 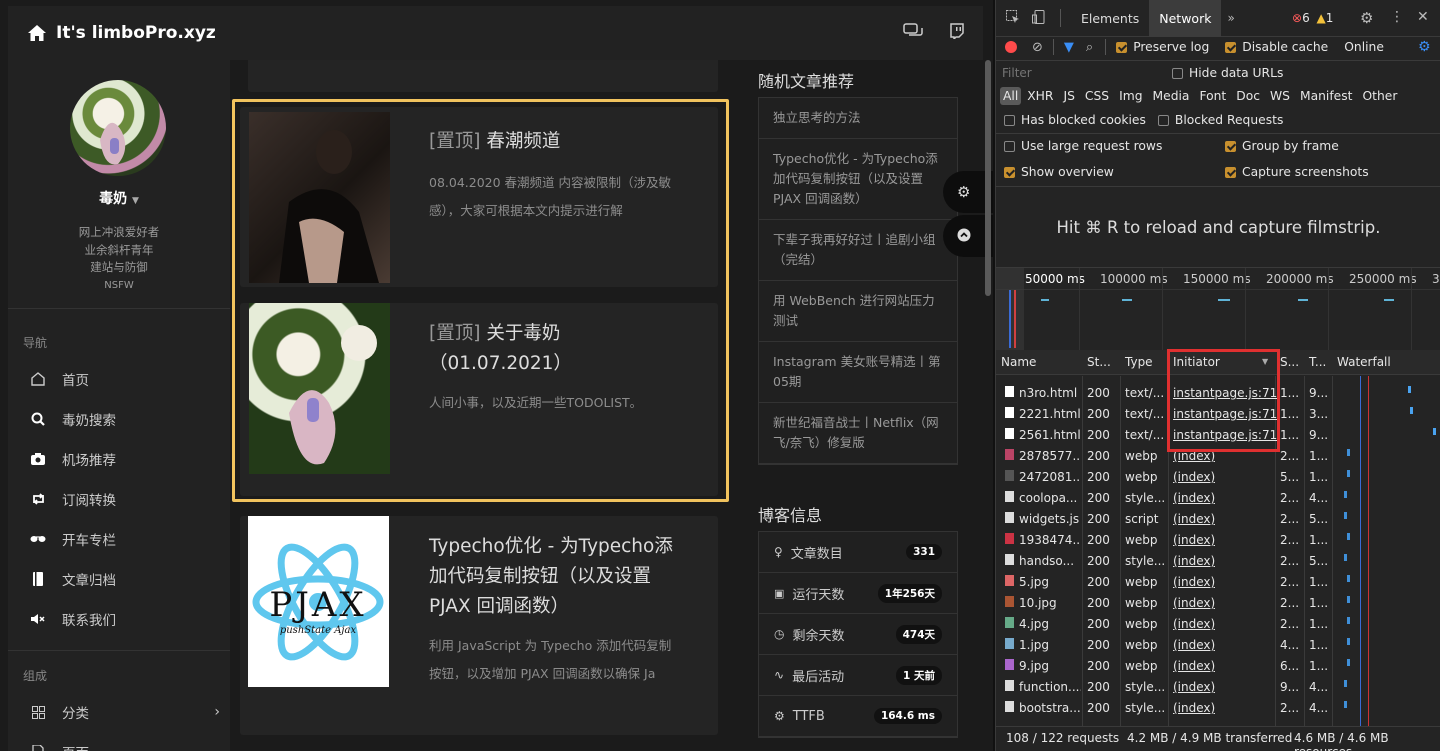 I want to click on group-by-frame-checkbox, so click(x=1230, y=146).